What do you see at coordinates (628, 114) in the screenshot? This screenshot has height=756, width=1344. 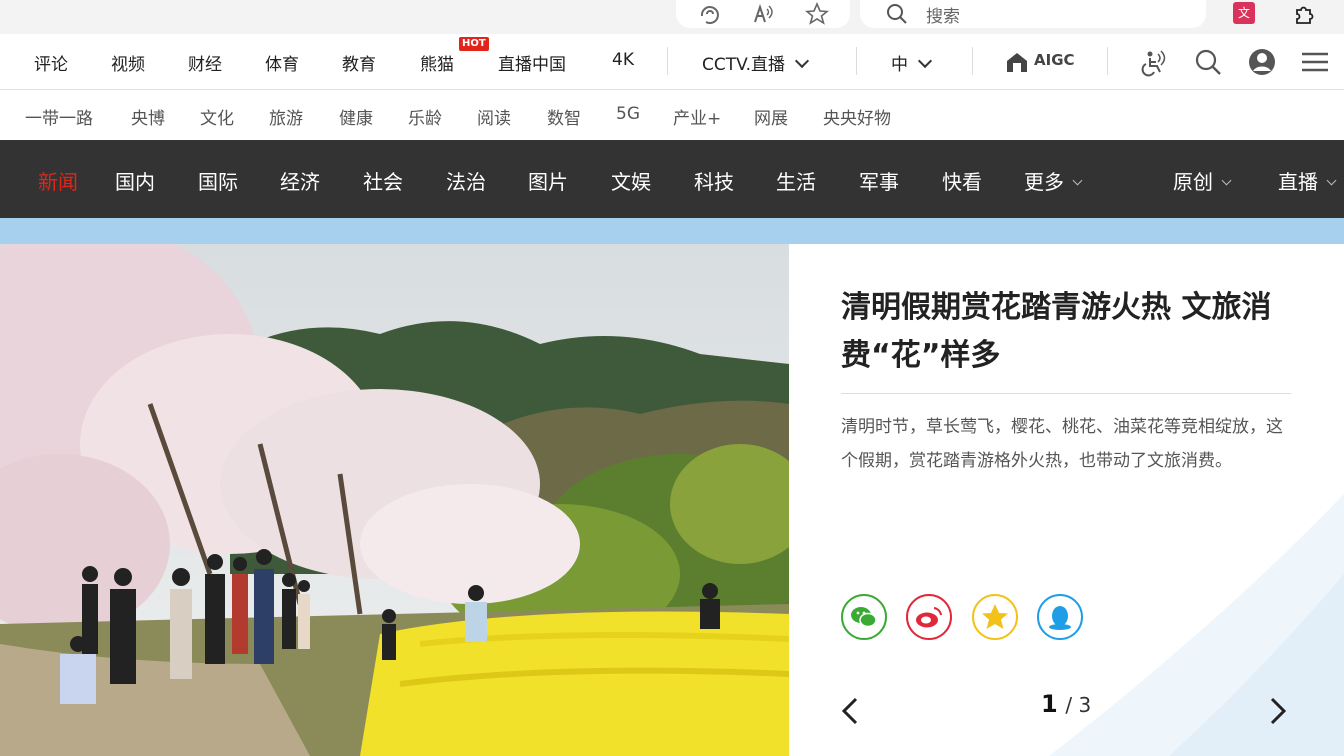 I see `nav-5g: 5G` at bounding box center [628, 114].